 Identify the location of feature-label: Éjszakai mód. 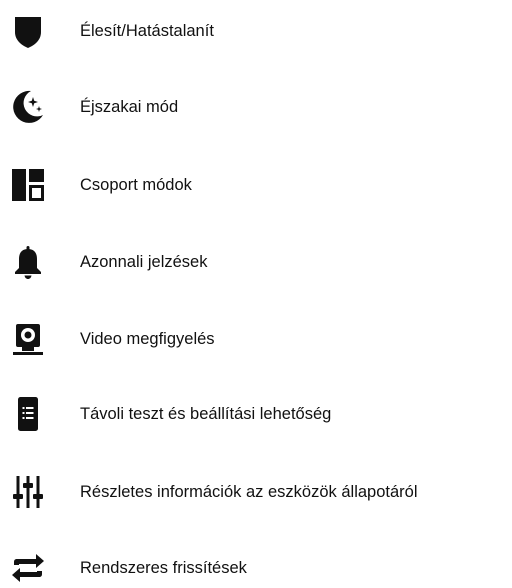
(129, 107).